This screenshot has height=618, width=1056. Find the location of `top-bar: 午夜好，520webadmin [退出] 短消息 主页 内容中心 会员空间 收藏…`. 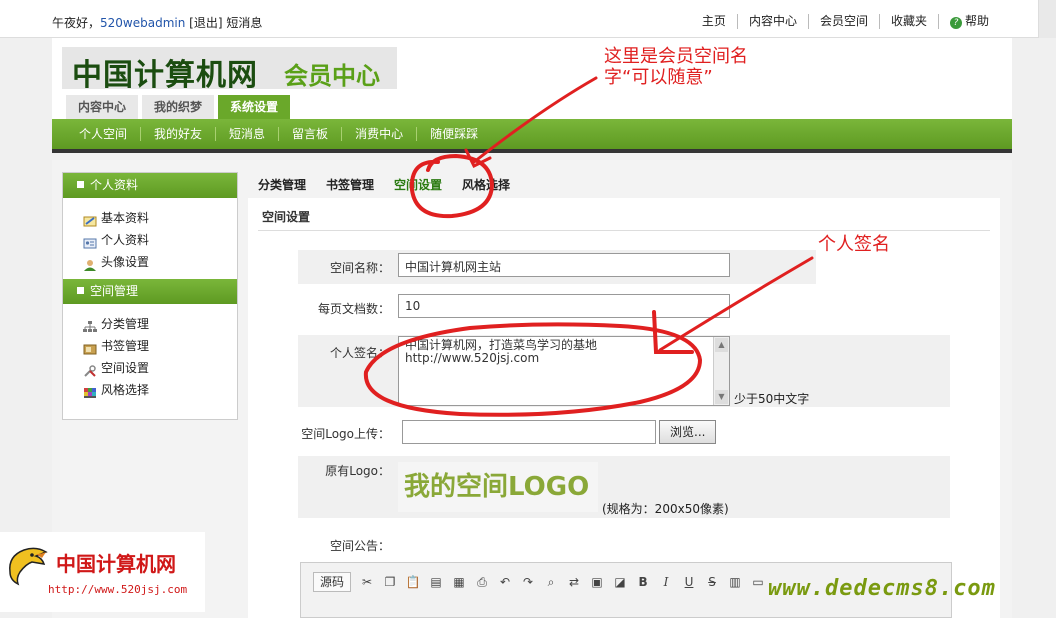

top-bar: 午夜好，520webadmin [退出] 短消息 主页 内容中心 会员空间 收藏… is located at coordinates (528, 19).